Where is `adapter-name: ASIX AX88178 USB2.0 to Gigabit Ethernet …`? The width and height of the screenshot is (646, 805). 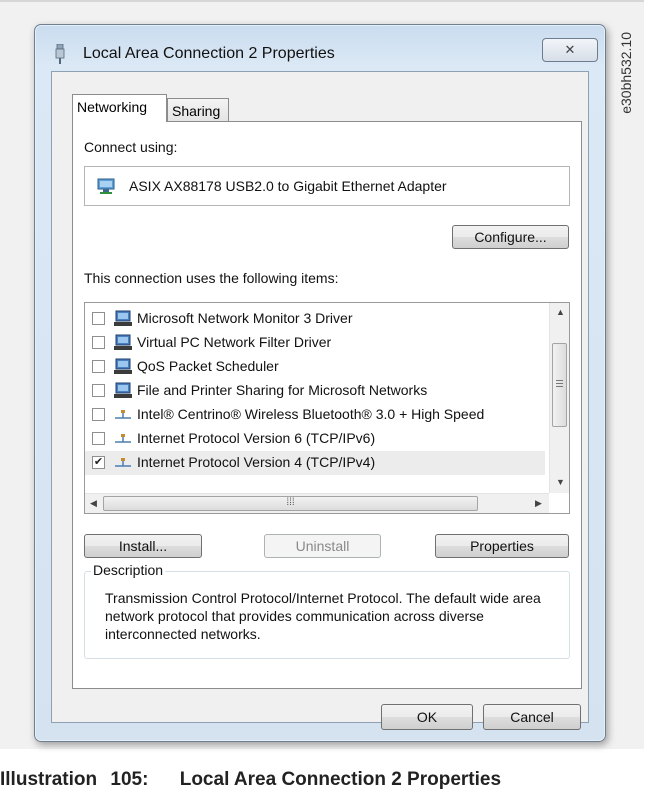 adapter-name: ASIX AX88178 USB2.0 to Gigabit Ethernet … is located at coordinates (288, 186).